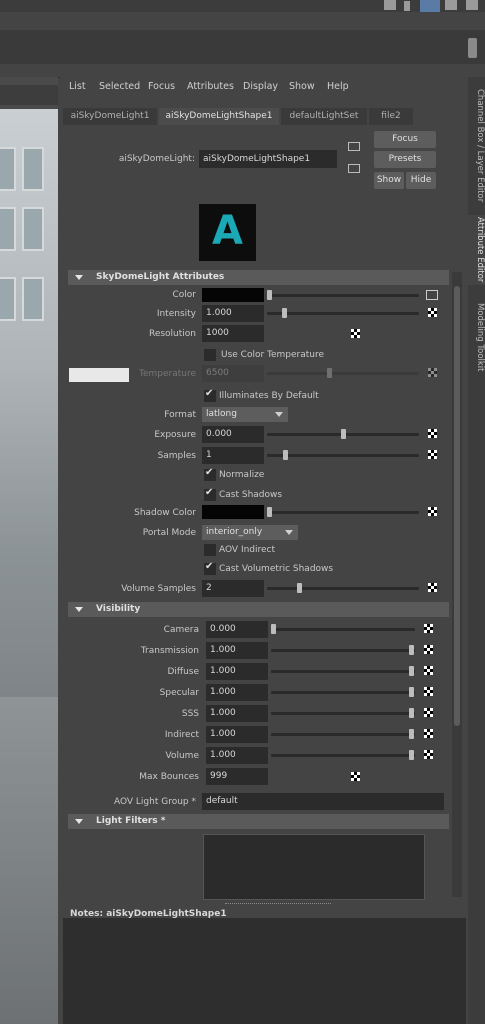 The image size is (485, 1024). I want to click on menu-attributes: Attributes, so click(210, 86).